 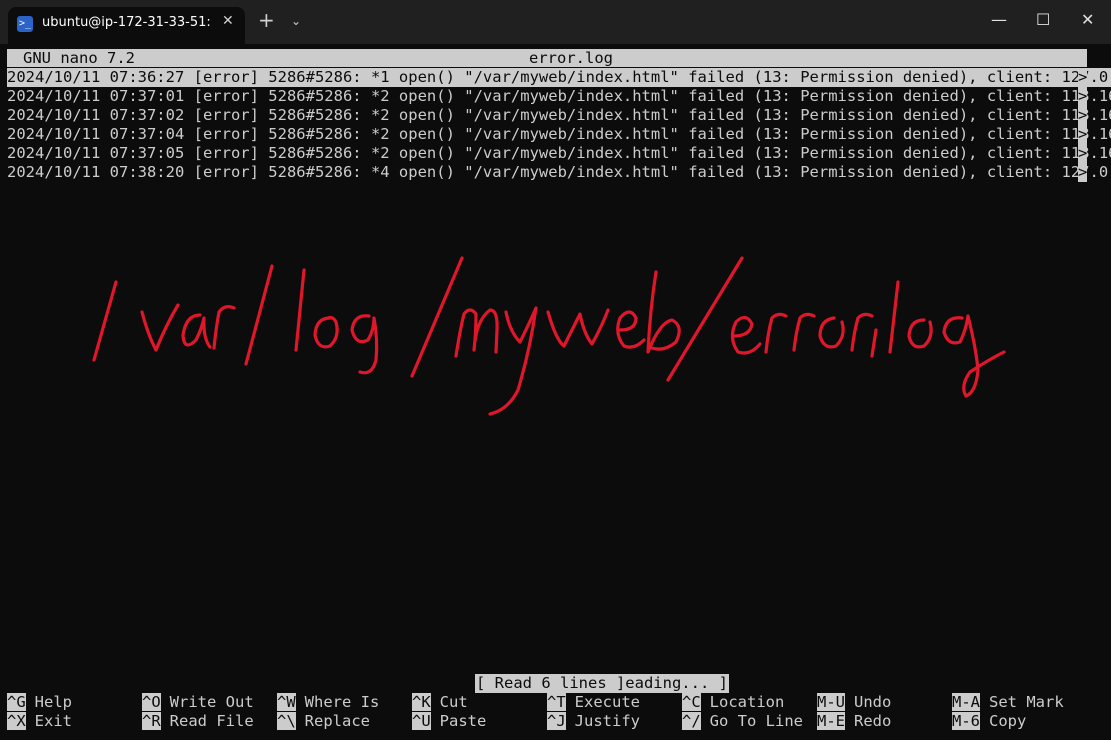 What do you see at coordinates (296, 21) in the screenshot?
I see `chevron-down-icon: ⌄` at bounding box center [296, 21].